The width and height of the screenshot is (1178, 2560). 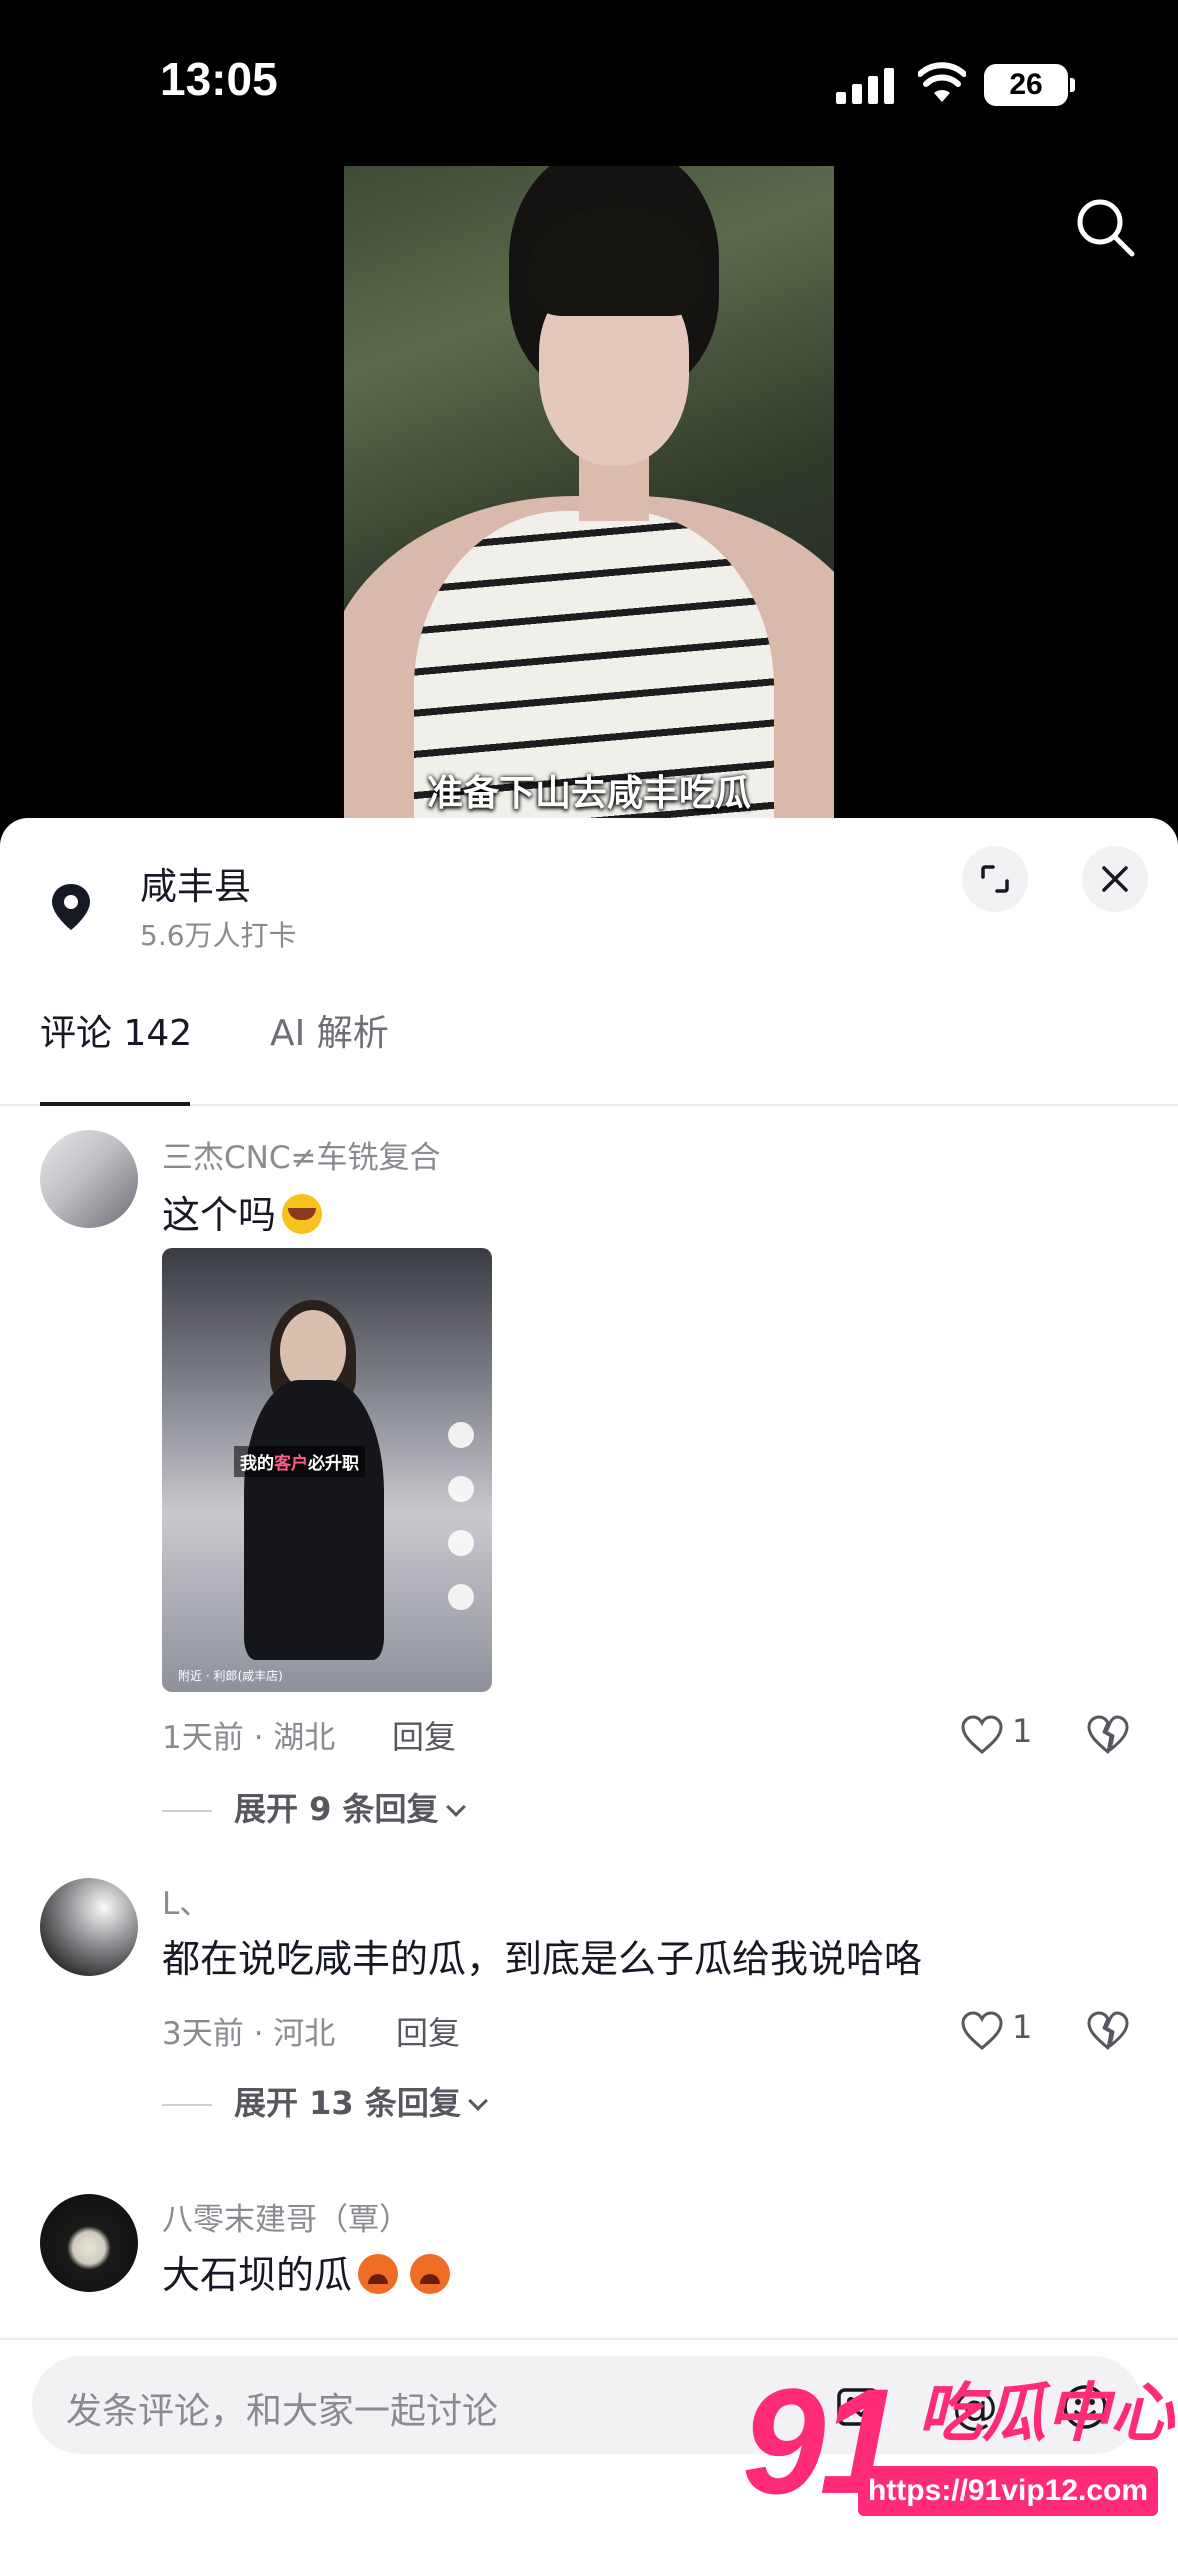 I want to click on comment-text: 这个吗, so click(x=242, y=1211).